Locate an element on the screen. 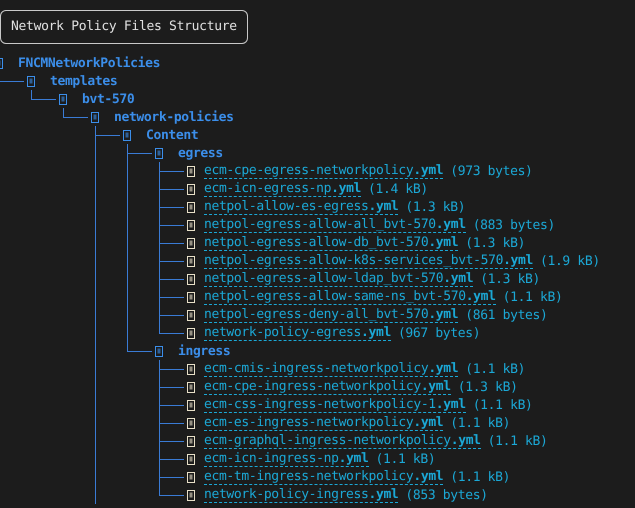  file-link: network-policy-egress.yml is located at coordinates (297, 333).